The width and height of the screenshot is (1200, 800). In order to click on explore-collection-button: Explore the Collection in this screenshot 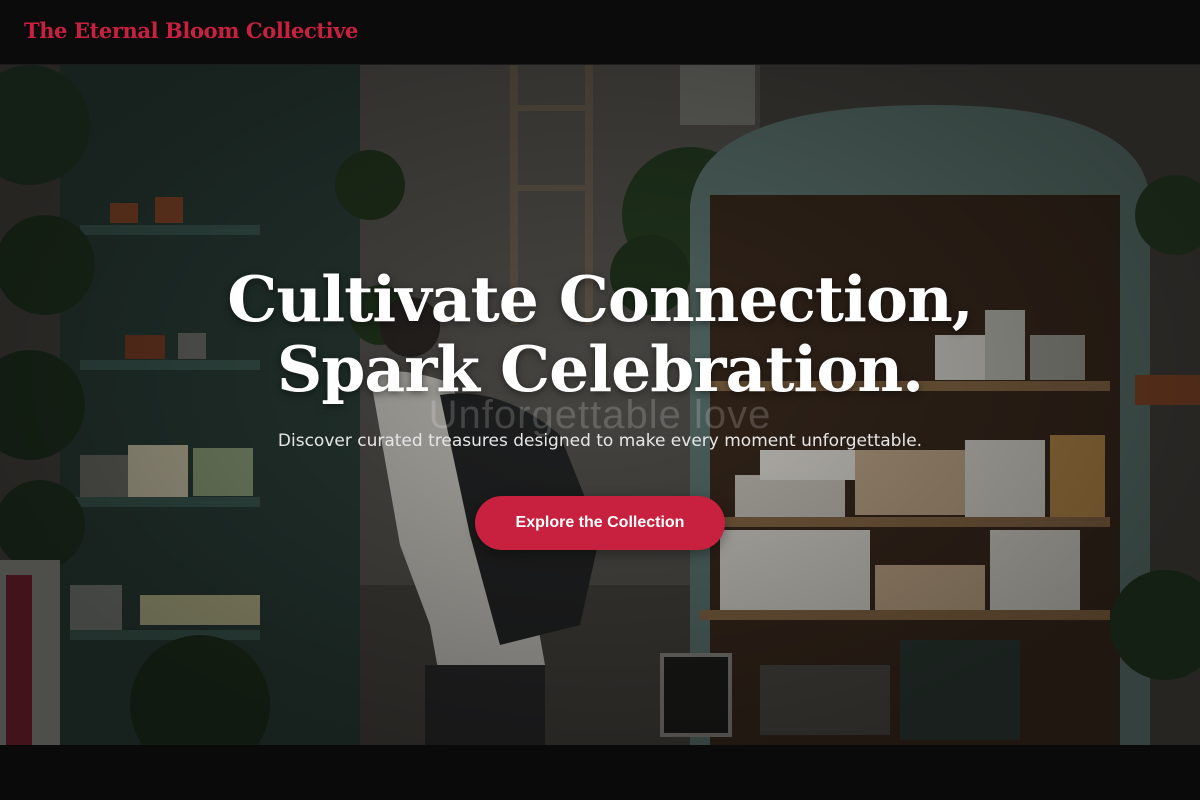, I will do `click(600, 523)`.